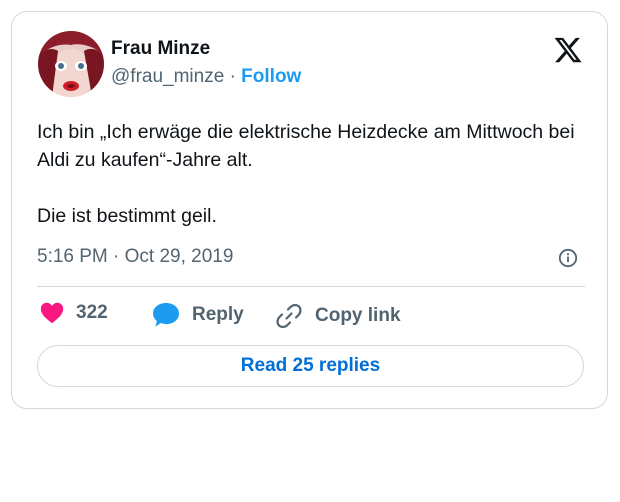 This screenshot has height=502, width=620. I want to click on heart-icon, so click(52, 313).